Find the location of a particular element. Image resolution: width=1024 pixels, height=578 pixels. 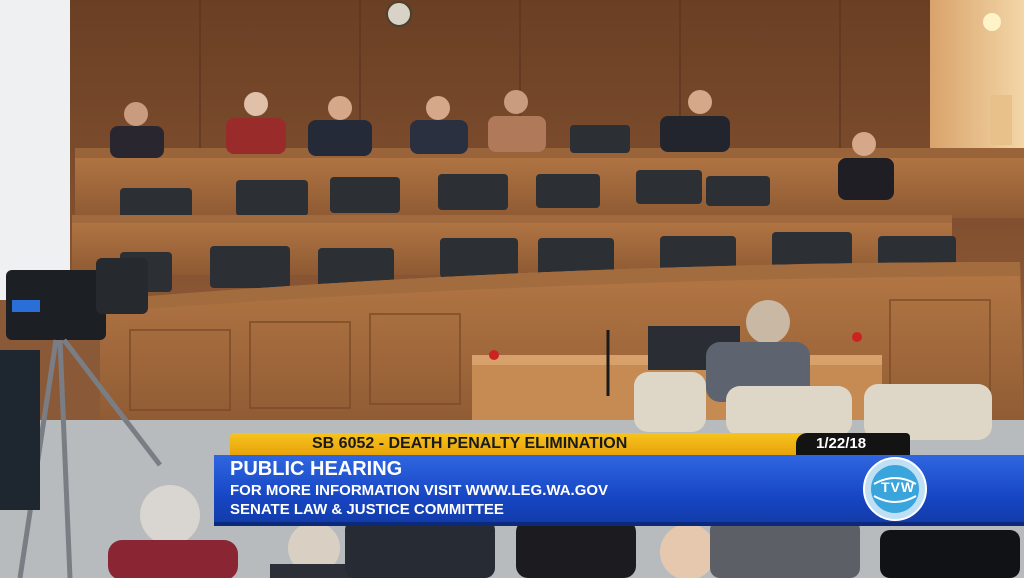

logo-text: TVW is located at coordinates (898, 487).